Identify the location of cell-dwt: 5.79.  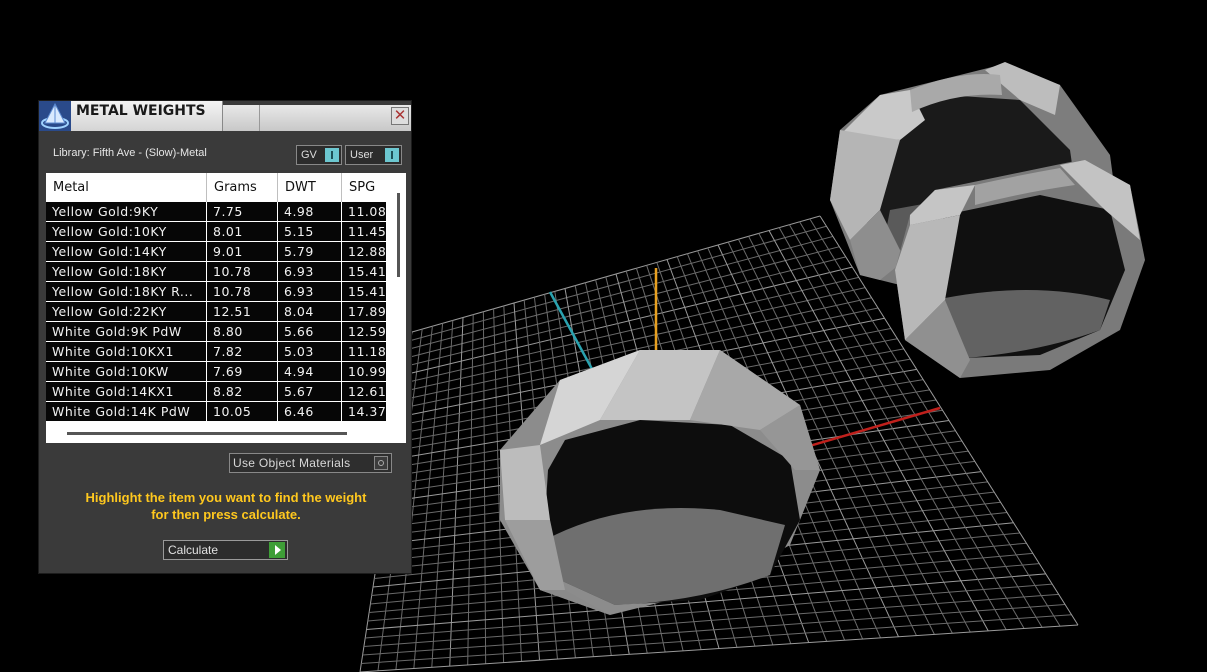
(309, 251).